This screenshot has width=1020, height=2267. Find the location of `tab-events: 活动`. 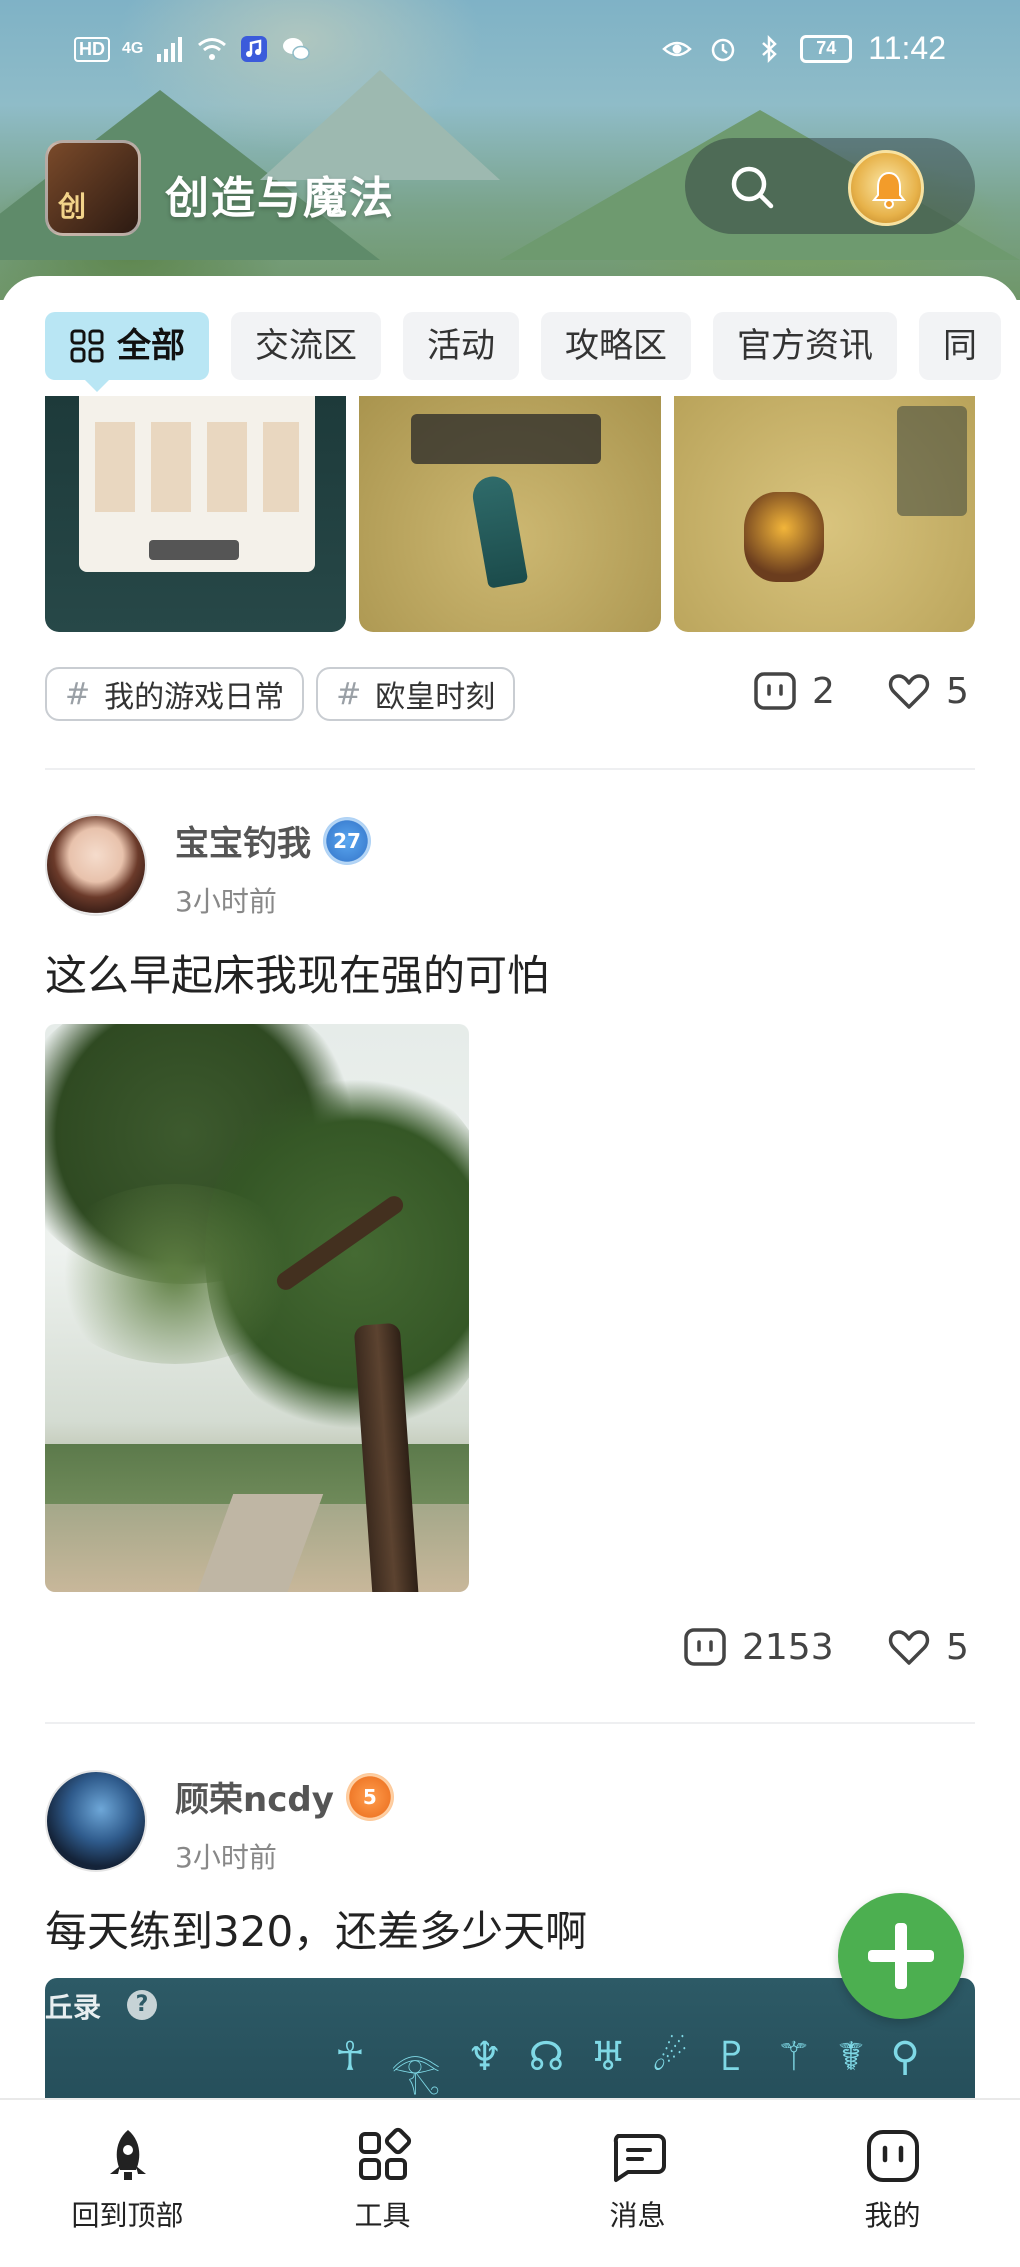

tab-events: 活动 is located at coordinates (461, 346).